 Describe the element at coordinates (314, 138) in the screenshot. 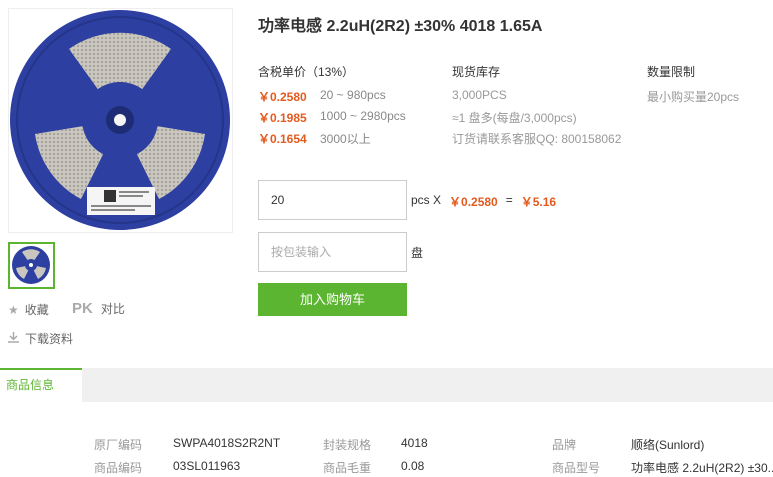

I see `price-tier: ￥0.1654 3000以上` at that location.